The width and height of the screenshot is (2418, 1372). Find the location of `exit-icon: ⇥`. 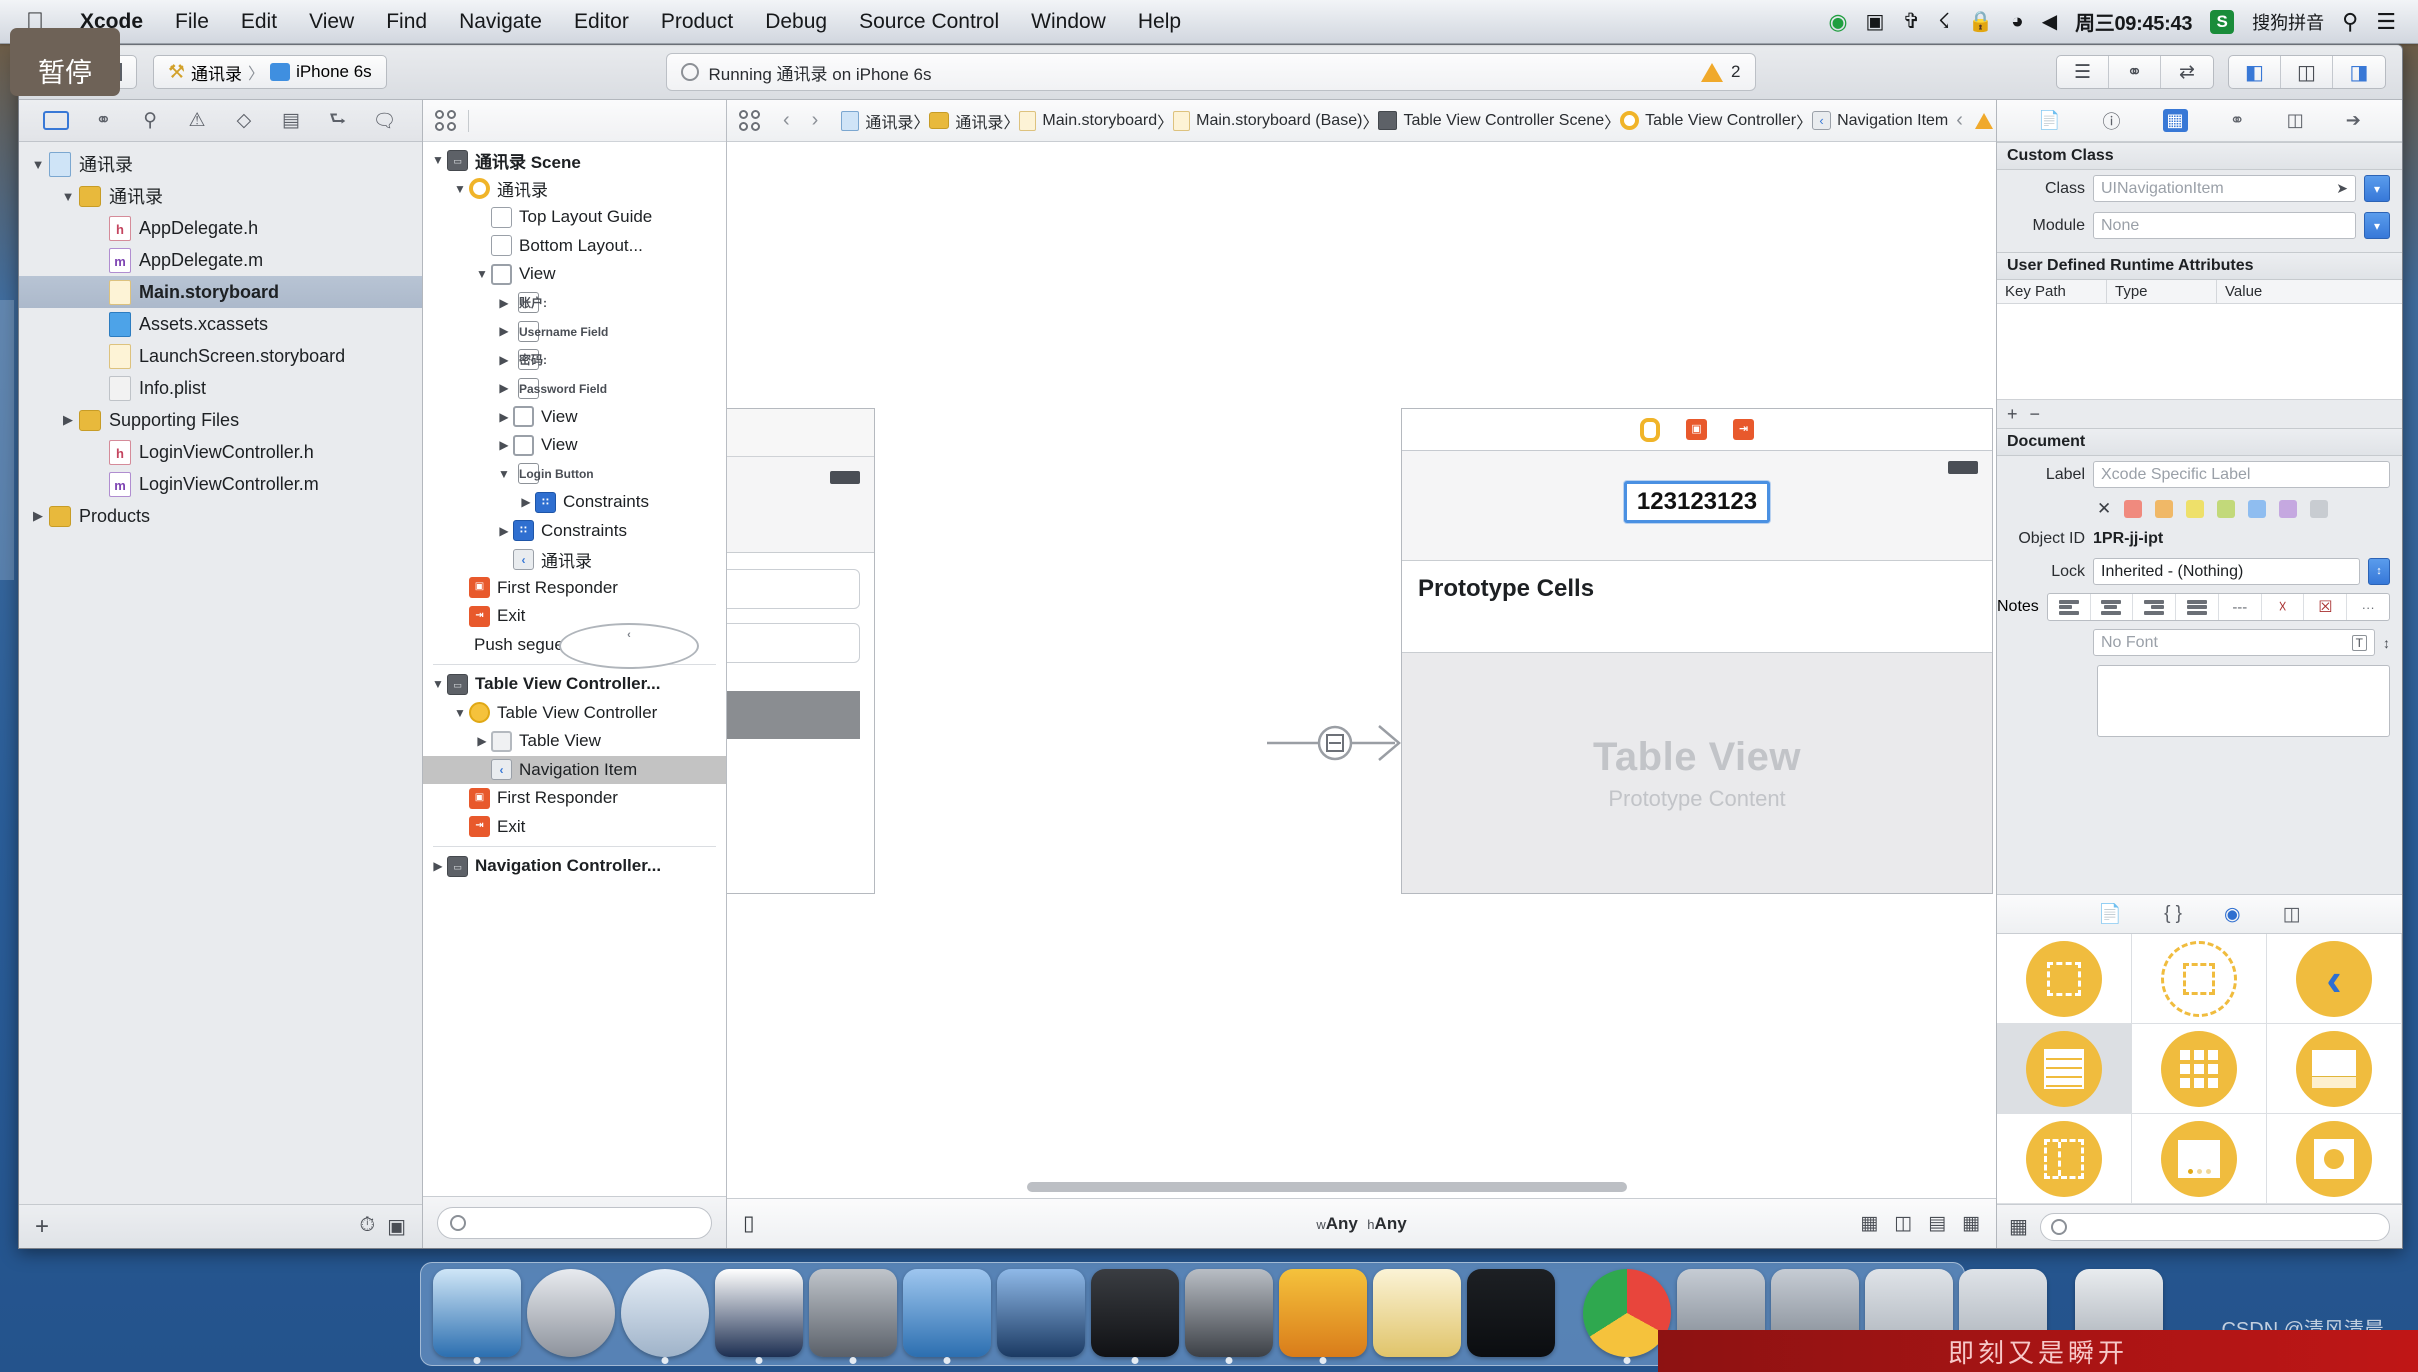

exit-icon: ⇥ is located at coordinates (1743, 429).